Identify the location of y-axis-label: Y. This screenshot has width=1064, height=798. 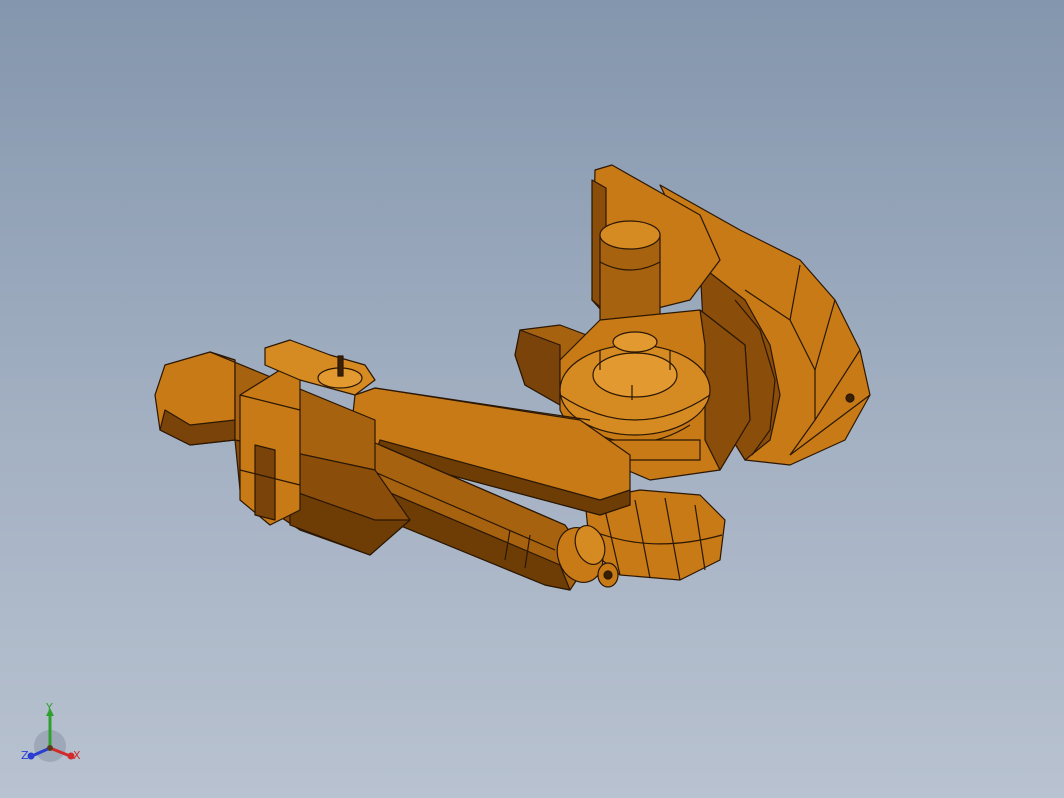
(49, 707).